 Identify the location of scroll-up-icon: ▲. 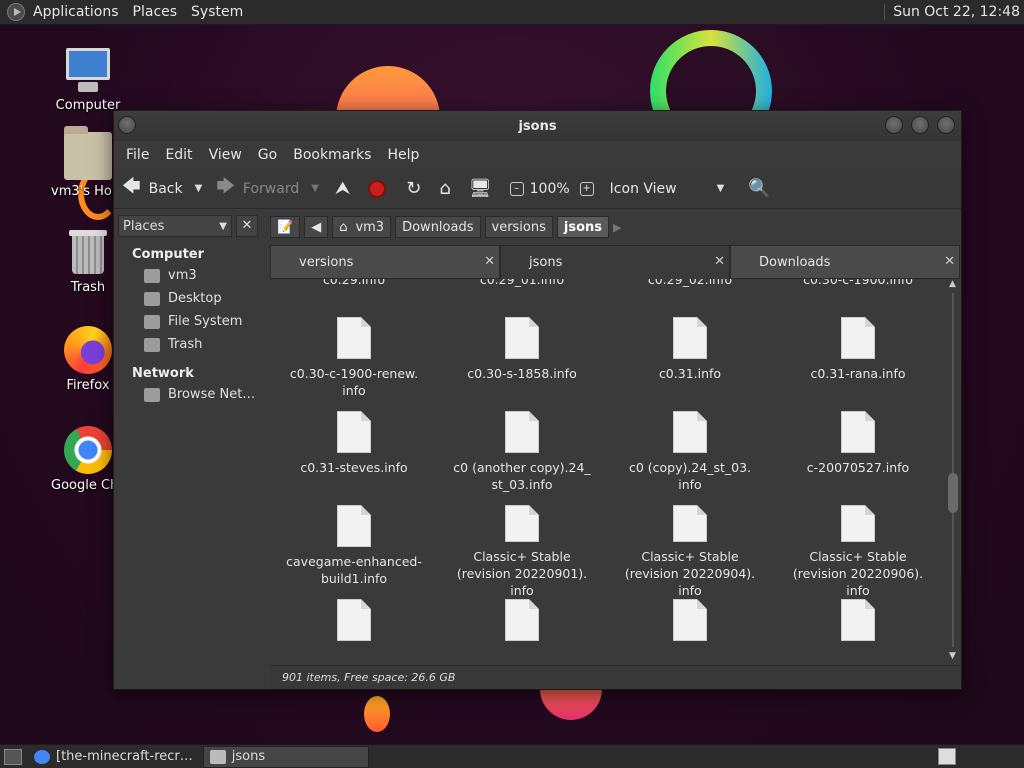
(952, 284).